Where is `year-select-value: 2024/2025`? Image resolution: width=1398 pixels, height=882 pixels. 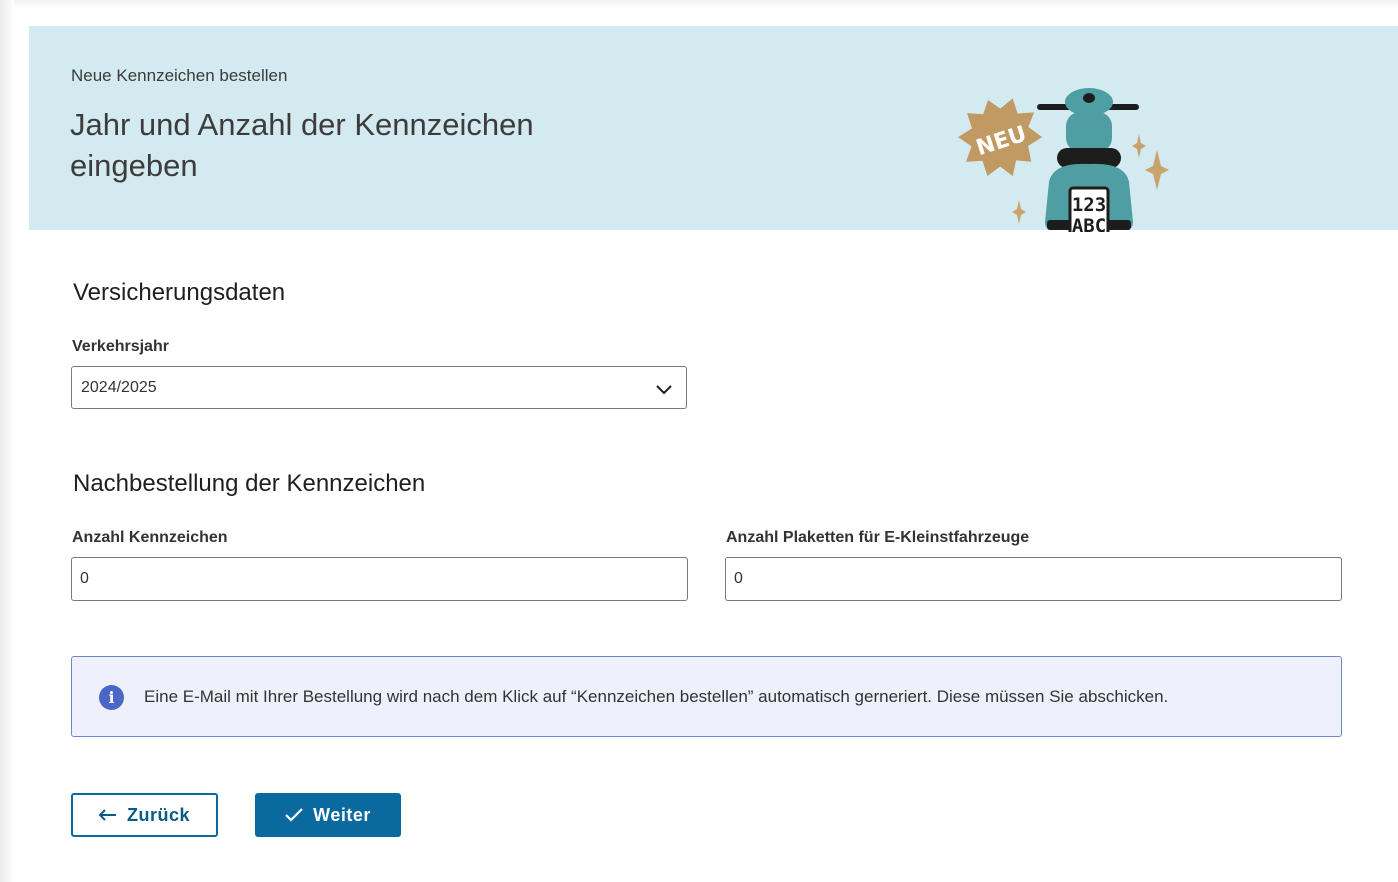 year-select-value: 2024/2025 is located at coordinates (119, 387).